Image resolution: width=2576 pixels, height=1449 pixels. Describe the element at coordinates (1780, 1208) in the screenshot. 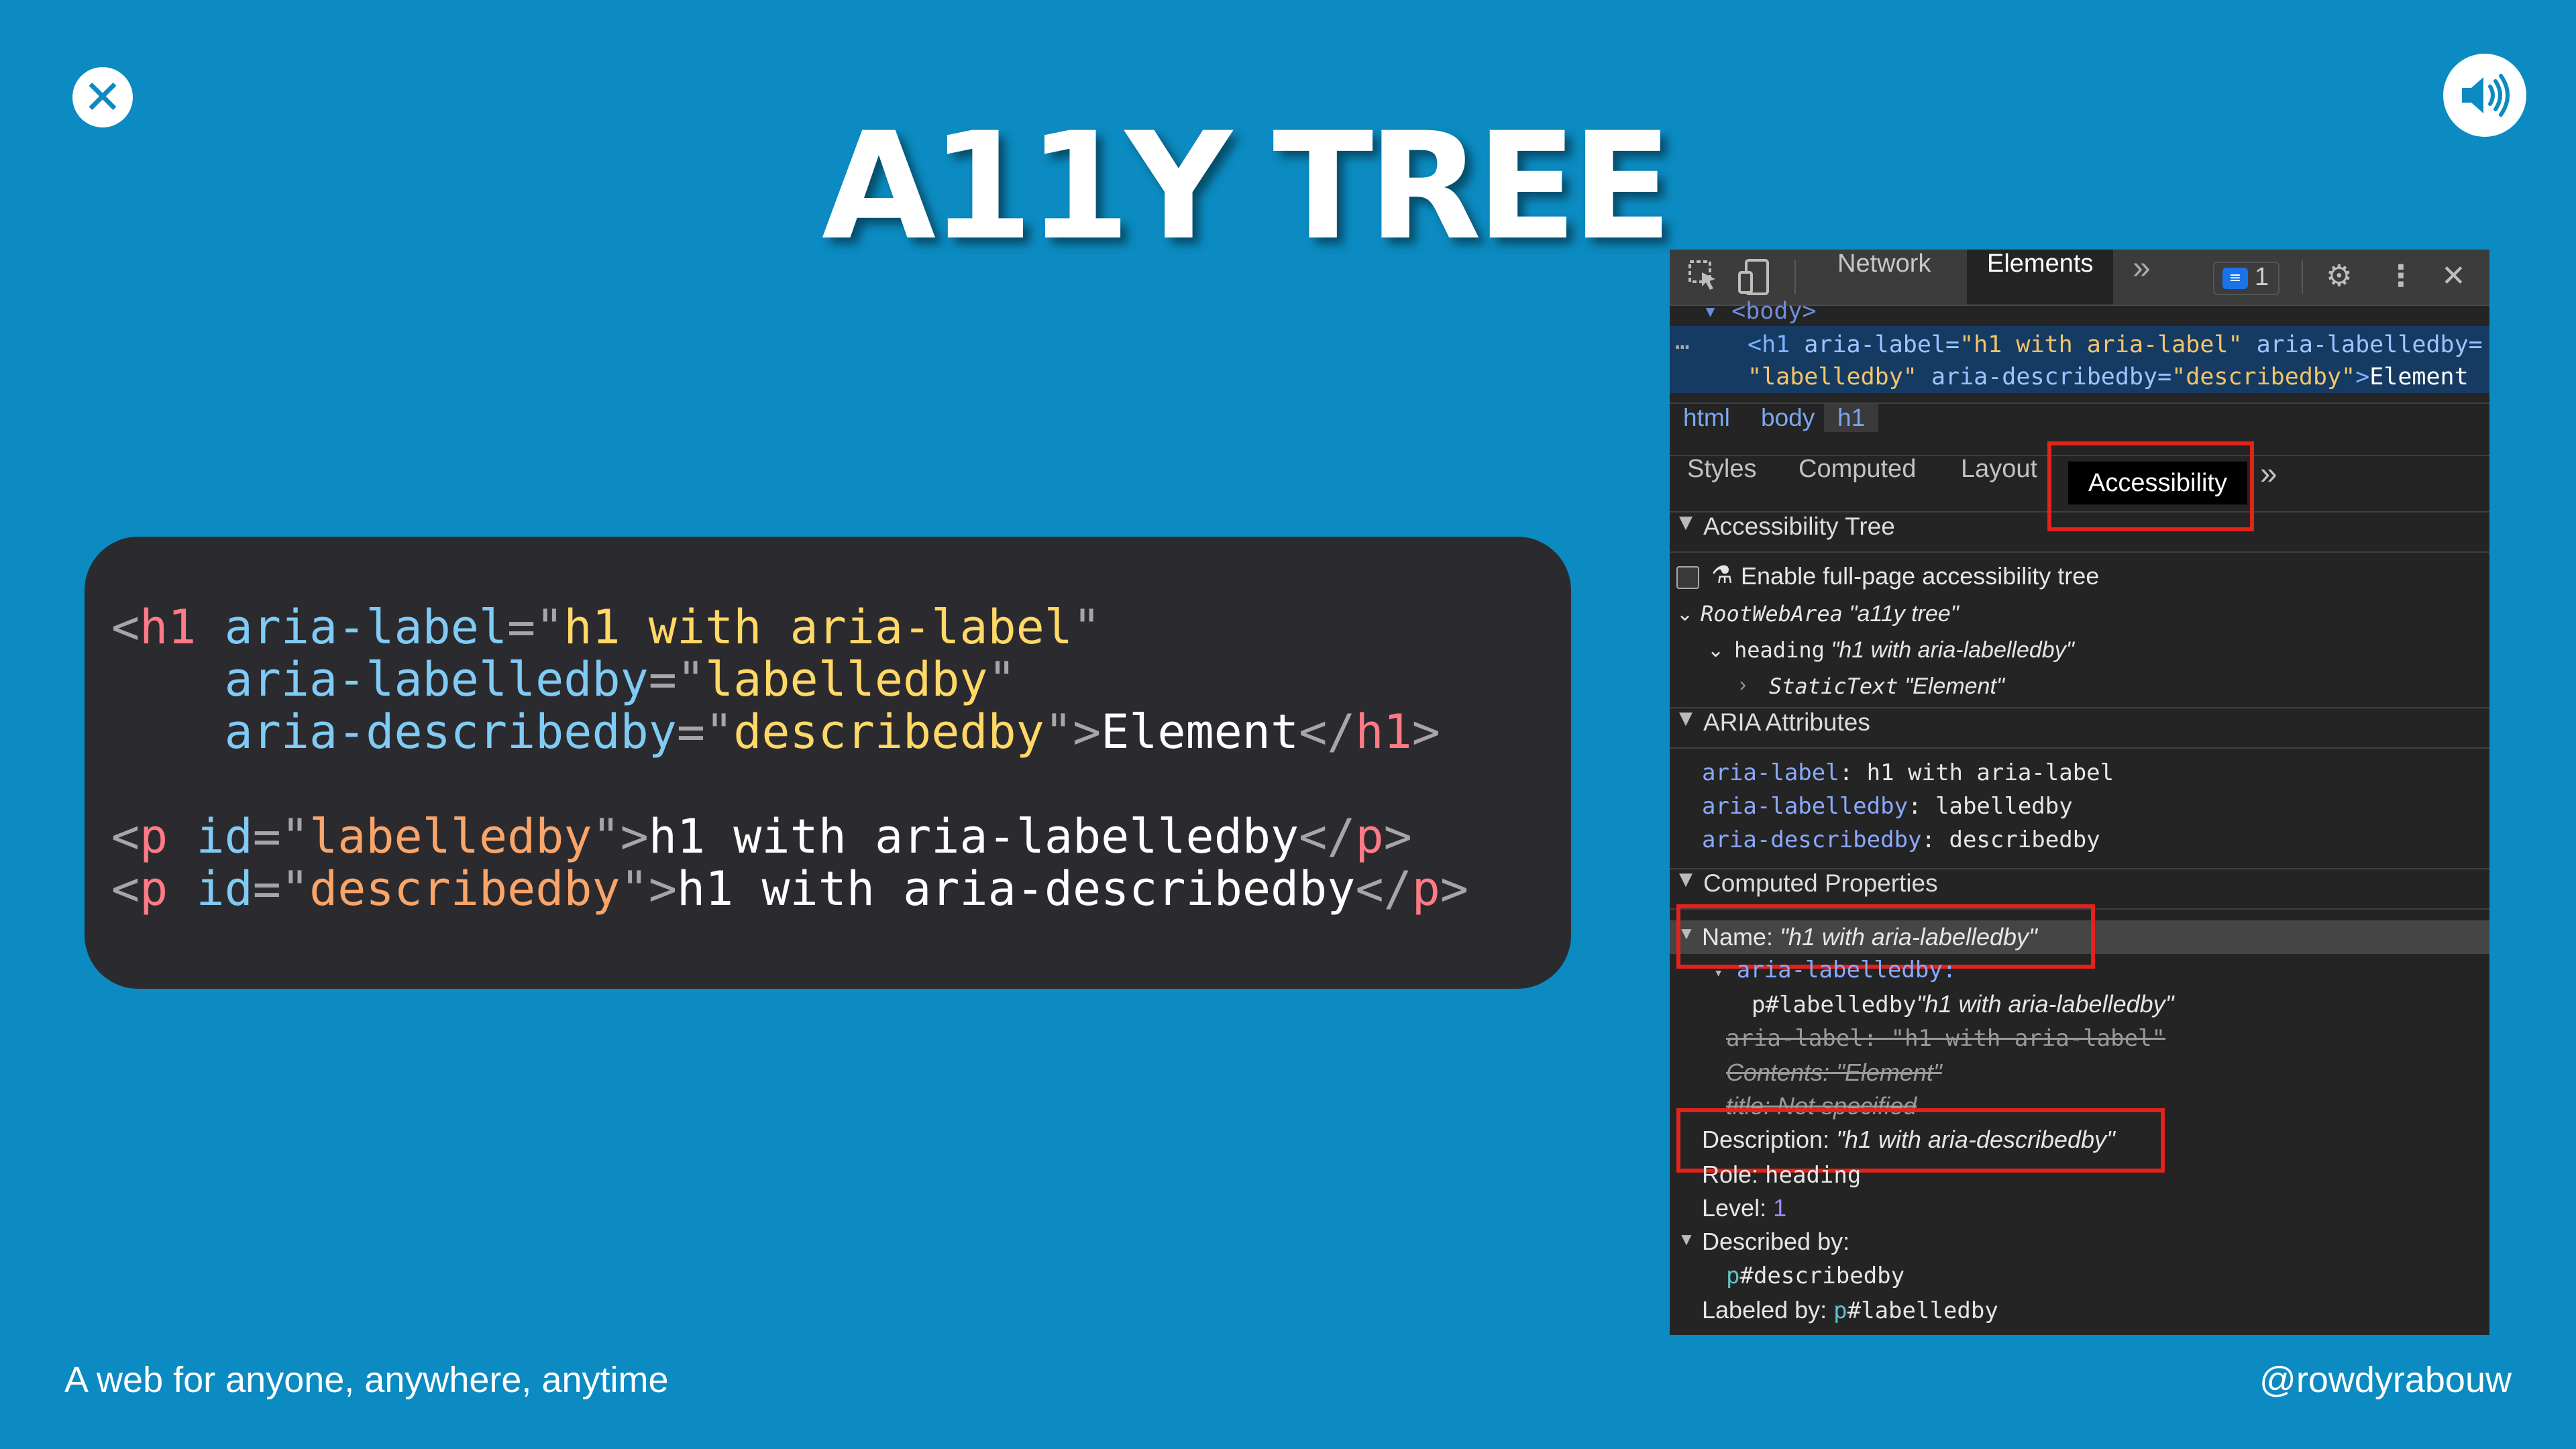

I see `prop-value: 1` at that location.